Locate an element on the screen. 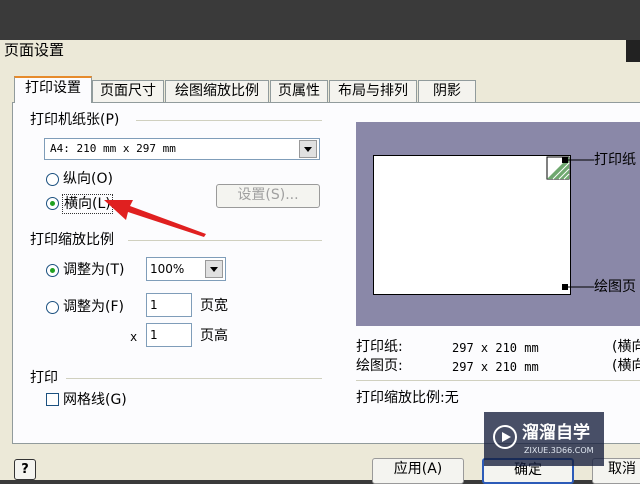  tab-page-size: 页面尺寸 is located at coordinates (128, 91).